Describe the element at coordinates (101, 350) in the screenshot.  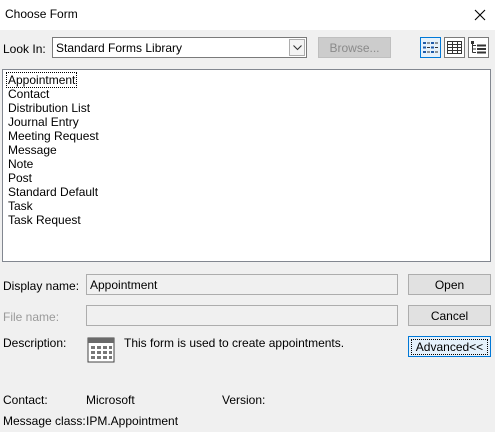
I see `calendar-form-icon` at that location.